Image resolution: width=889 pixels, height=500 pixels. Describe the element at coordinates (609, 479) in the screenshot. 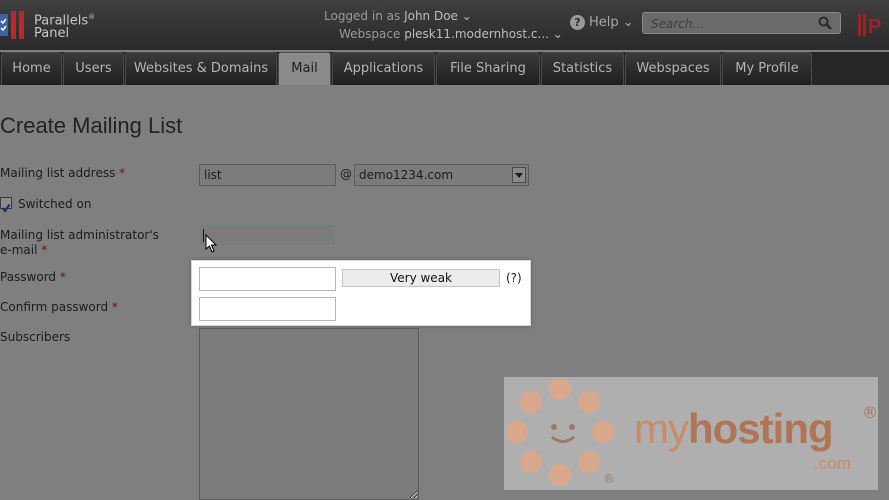

I see `watermark-reg-small: ®` at that location.